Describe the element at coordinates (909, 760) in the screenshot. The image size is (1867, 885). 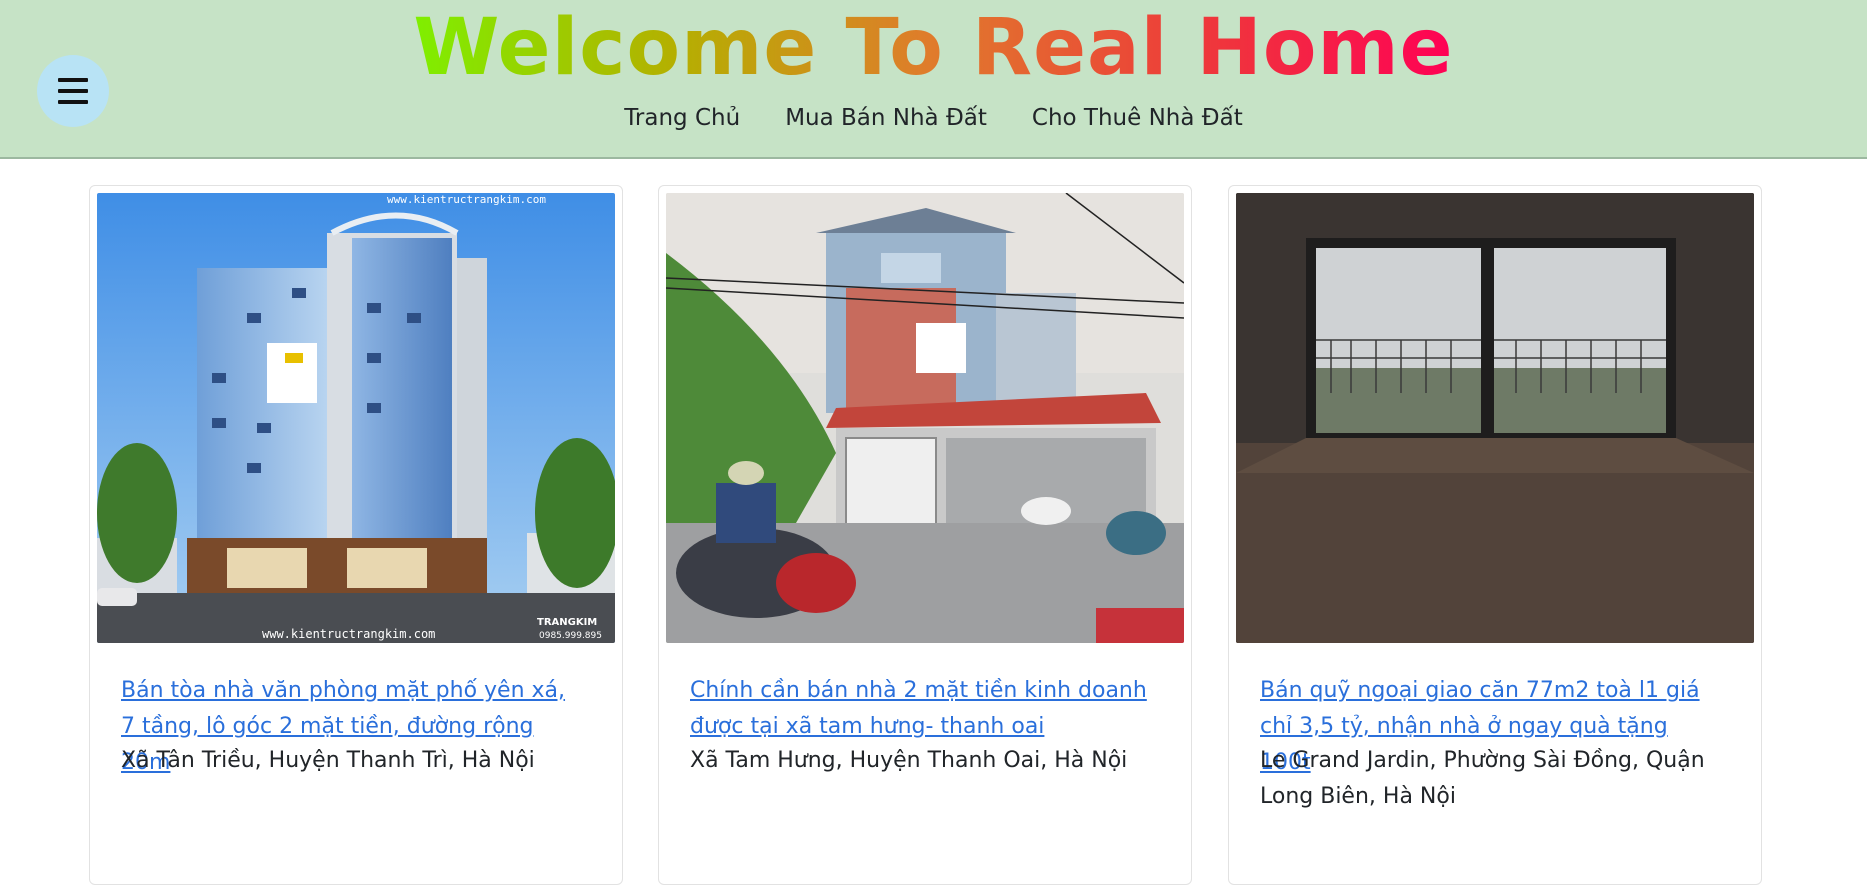
I see `listing-address: Xã Tam Hưng, Huyện Thanh Oai, Hà Nội` at that location.